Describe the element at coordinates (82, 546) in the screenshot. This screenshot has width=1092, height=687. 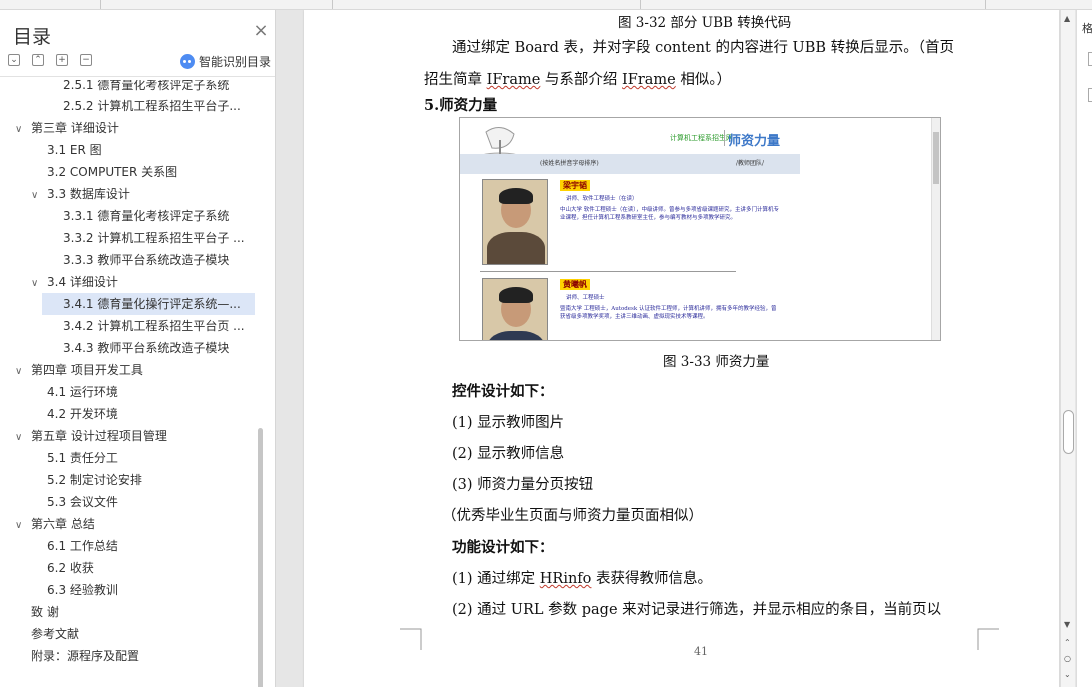
I see `toc-item-label: 6.1 工作总结` at that location.